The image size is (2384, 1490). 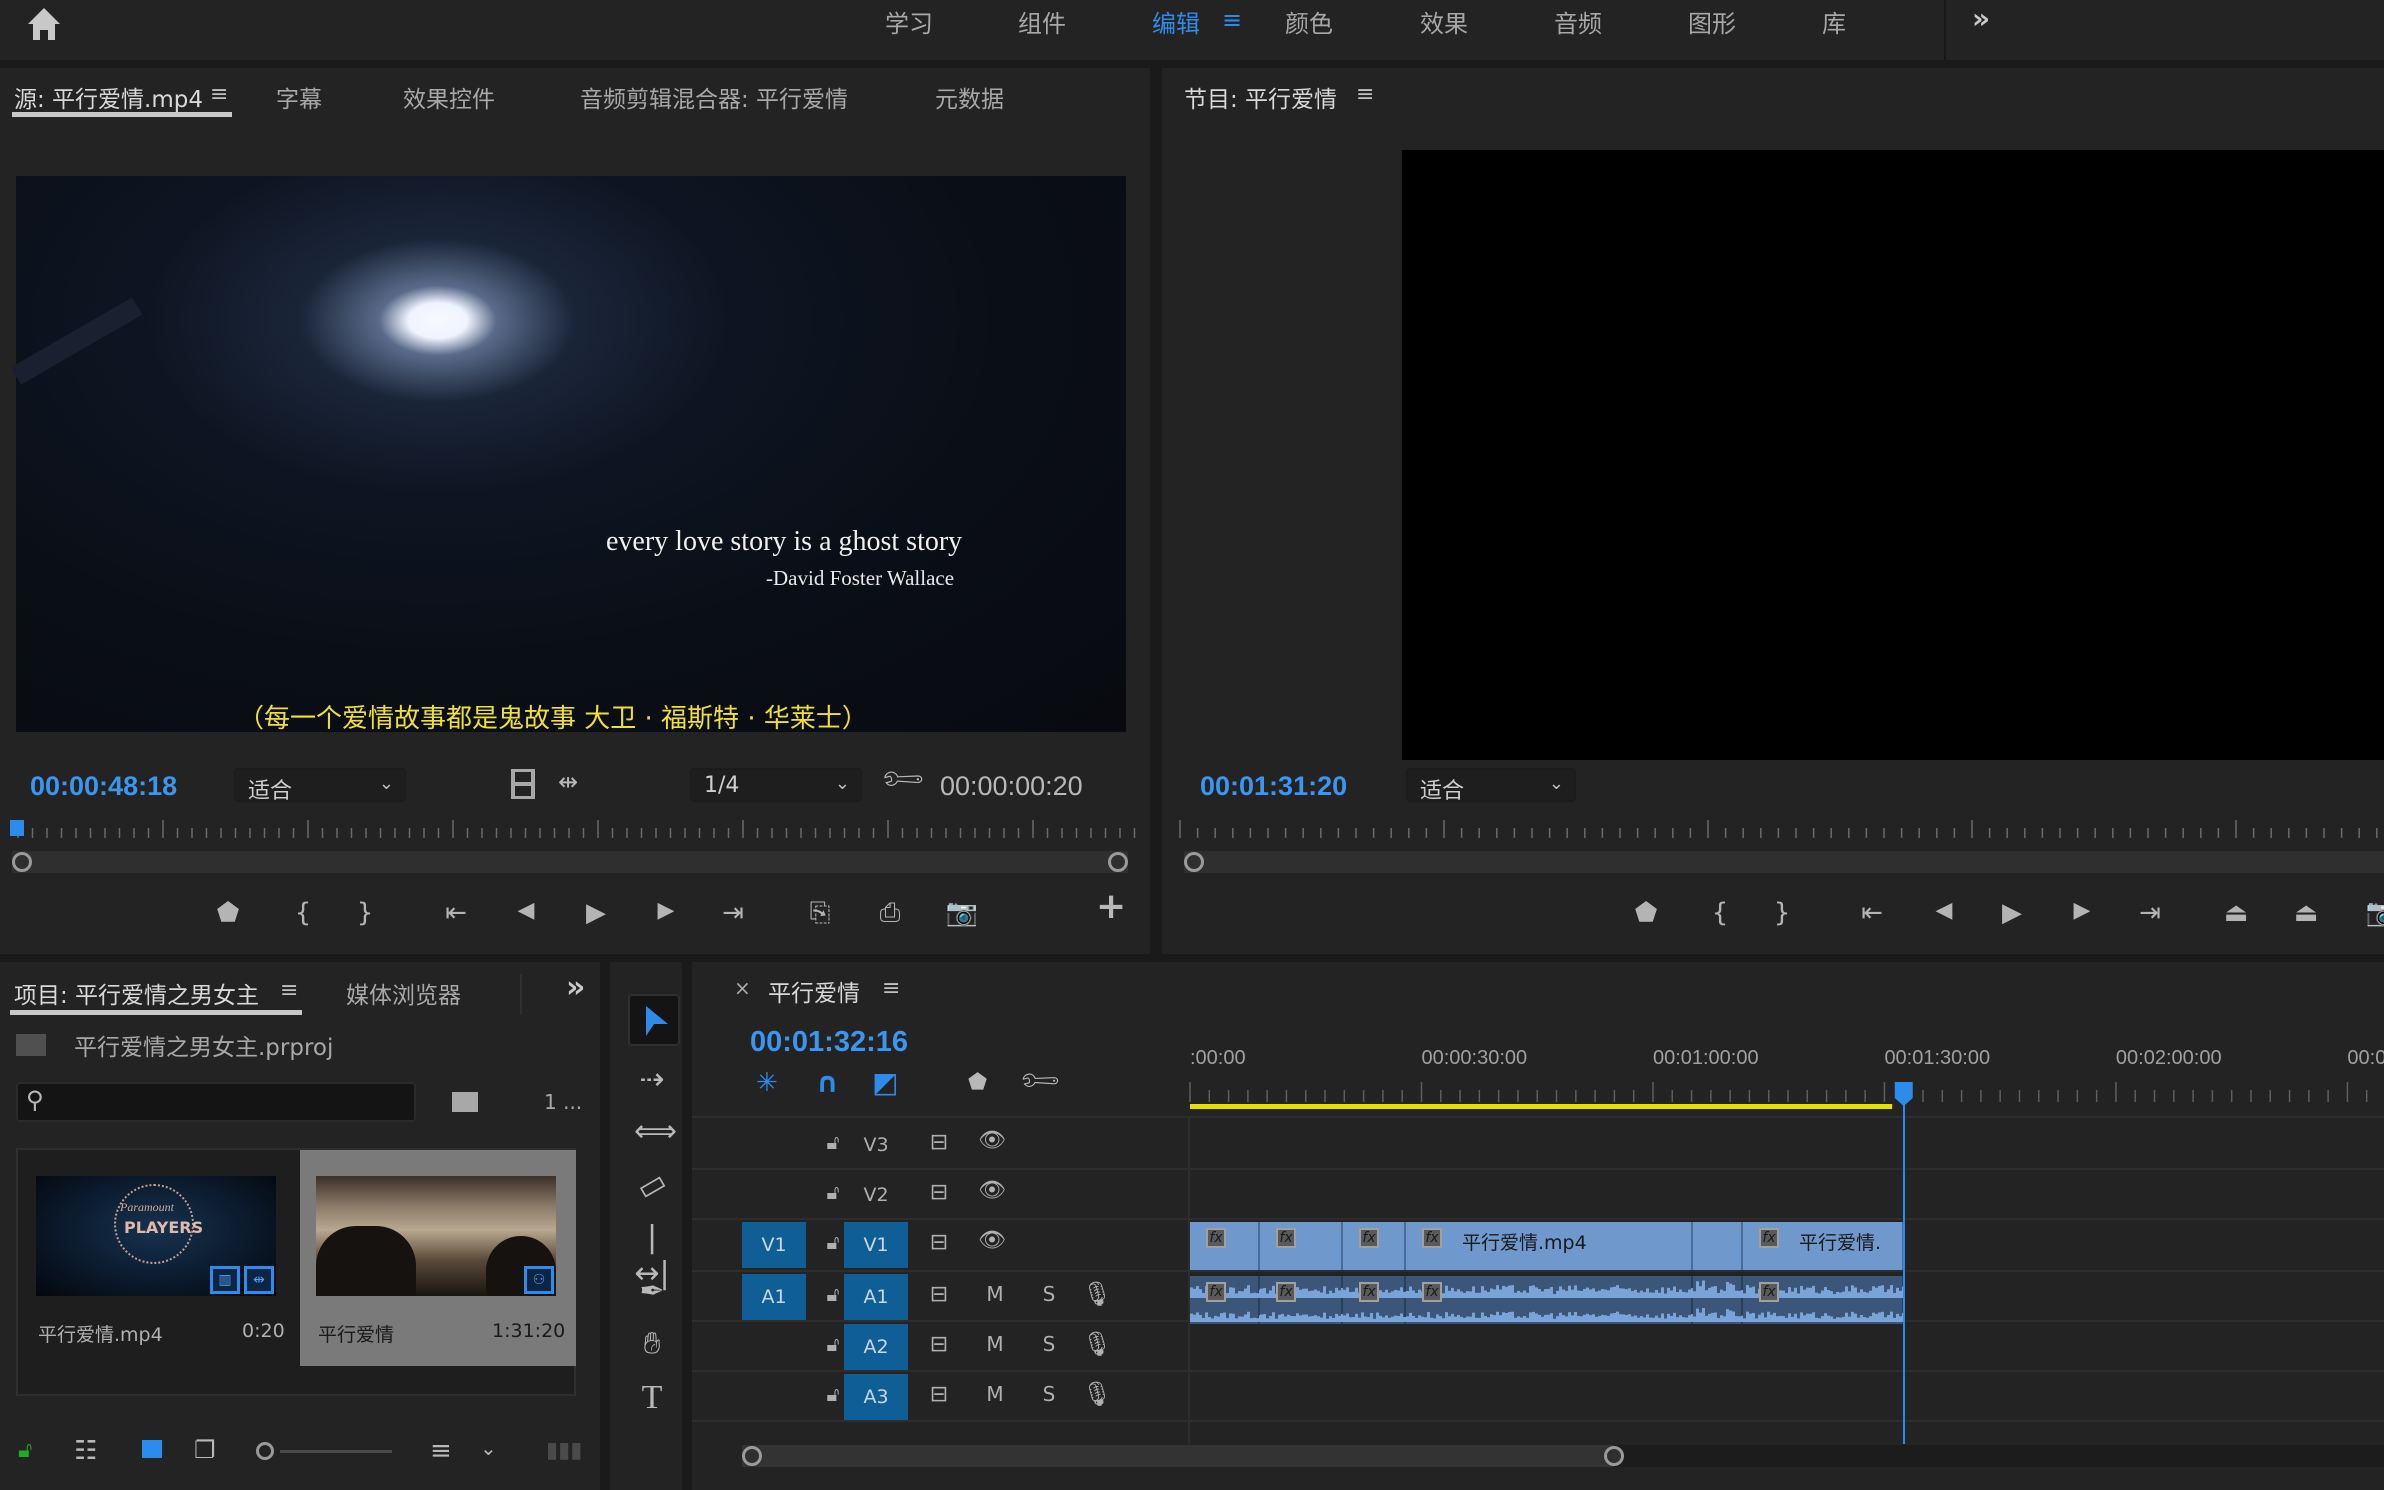 I want to click on list-view-icon: ☷, so click(x=85, y=1451).